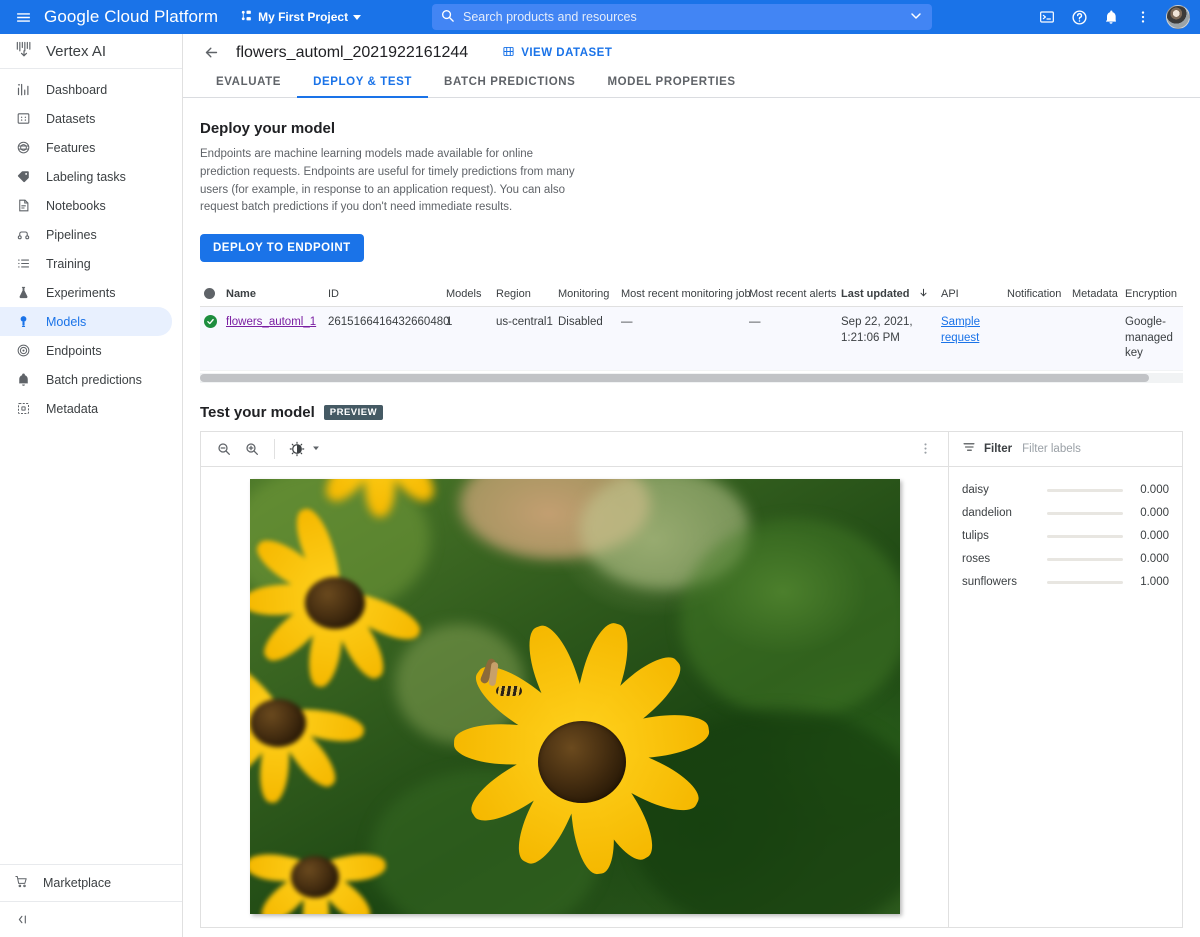 This screenshot has width=1200, height=937. What do you see at coordinates (248, 86) in the screenshot?
I see `tab-evaluate: EVALUATE` at bounding box center [248, 86].